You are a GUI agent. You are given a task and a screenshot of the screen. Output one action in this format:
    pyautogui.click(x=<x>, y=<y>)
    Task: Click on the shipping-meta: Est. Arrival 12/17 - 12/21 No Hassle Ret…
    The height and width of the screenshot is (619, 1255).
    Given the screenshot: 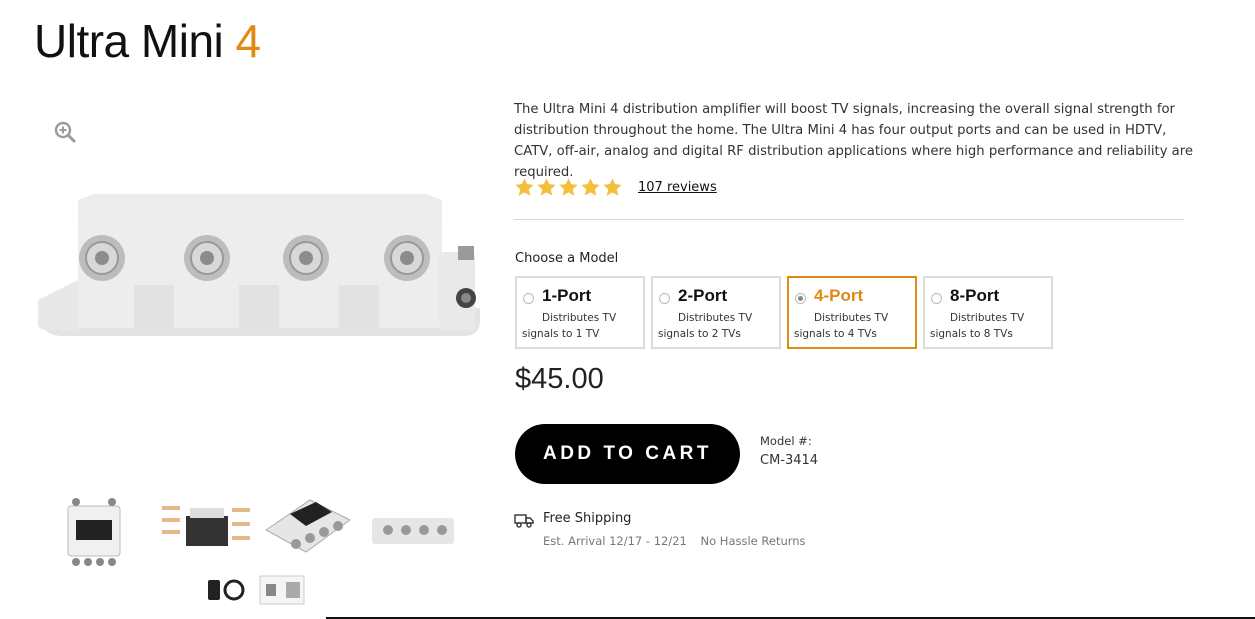 What is the action you would take?
    pyautogui.click(x=674, y=541)
    